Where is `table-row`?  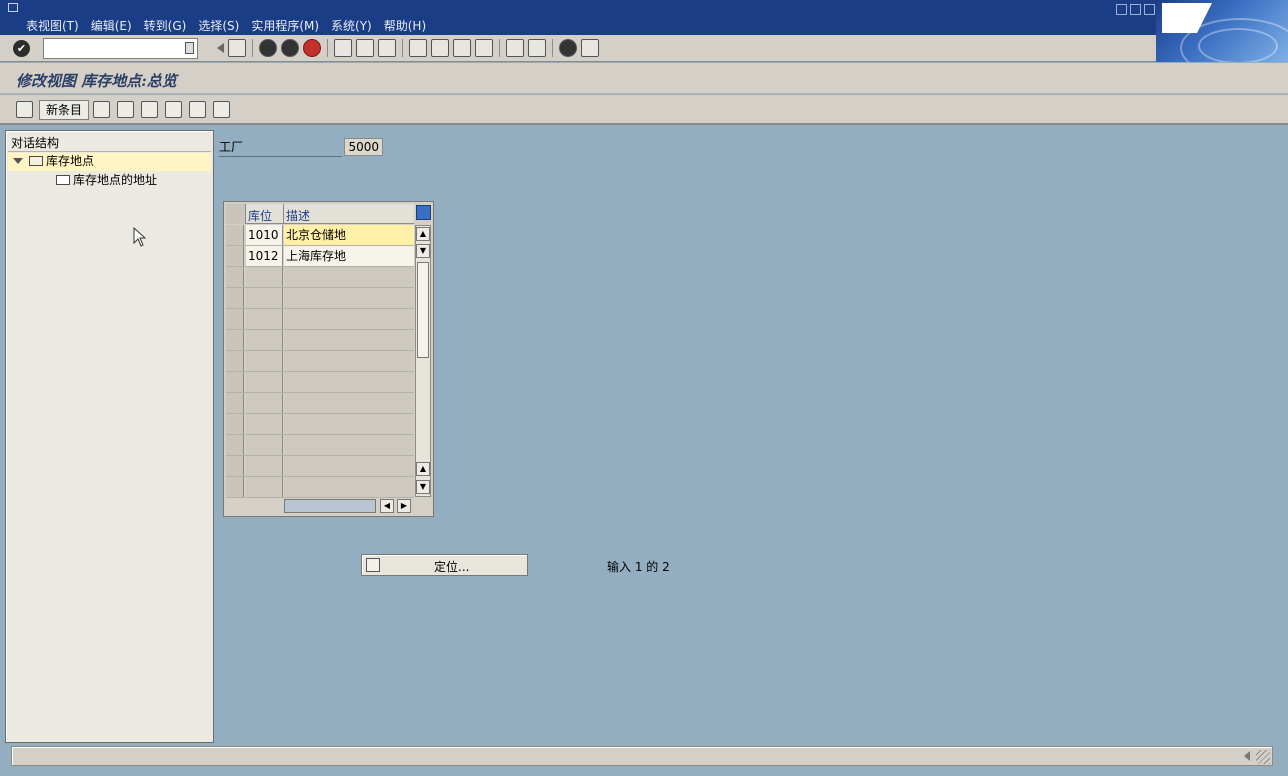 table-row is located at coordinates (320, 361).